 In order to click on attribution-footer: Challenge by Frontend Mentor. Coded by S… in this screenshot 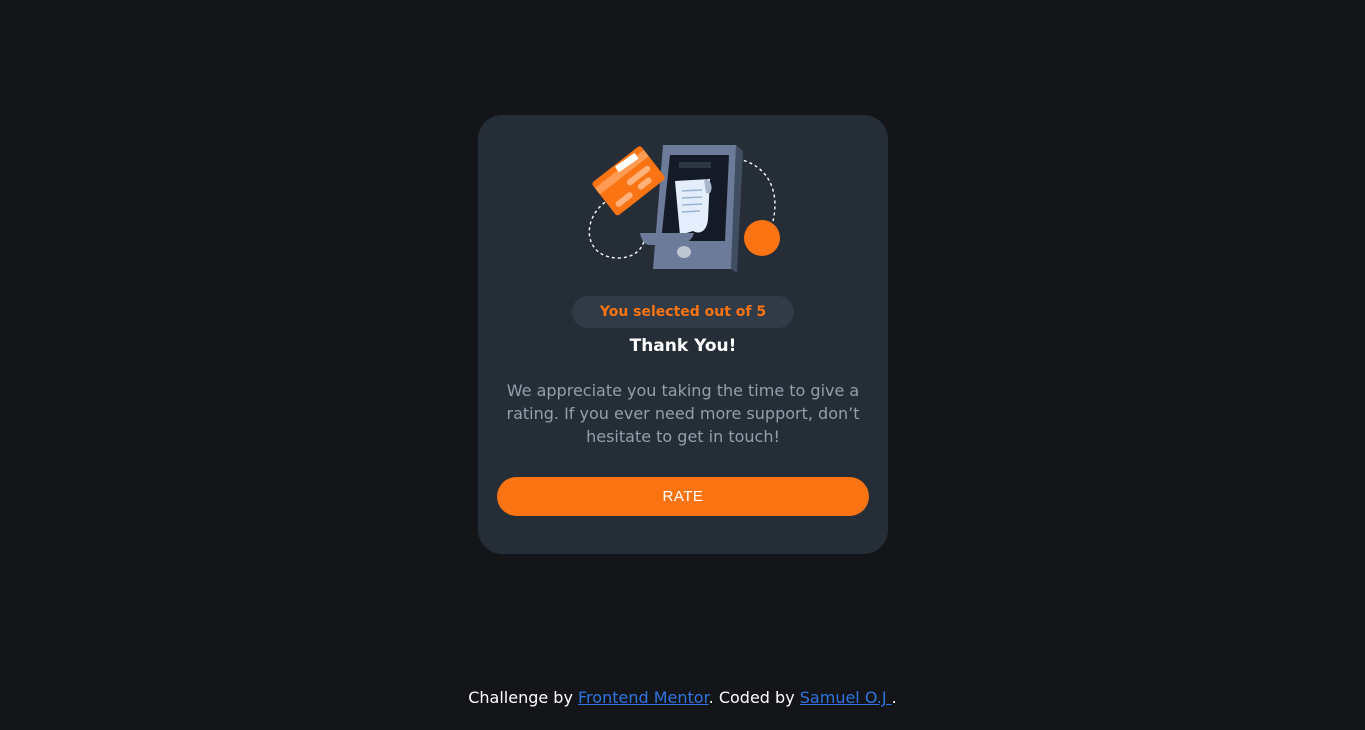, I will do `click(682, 698)`.